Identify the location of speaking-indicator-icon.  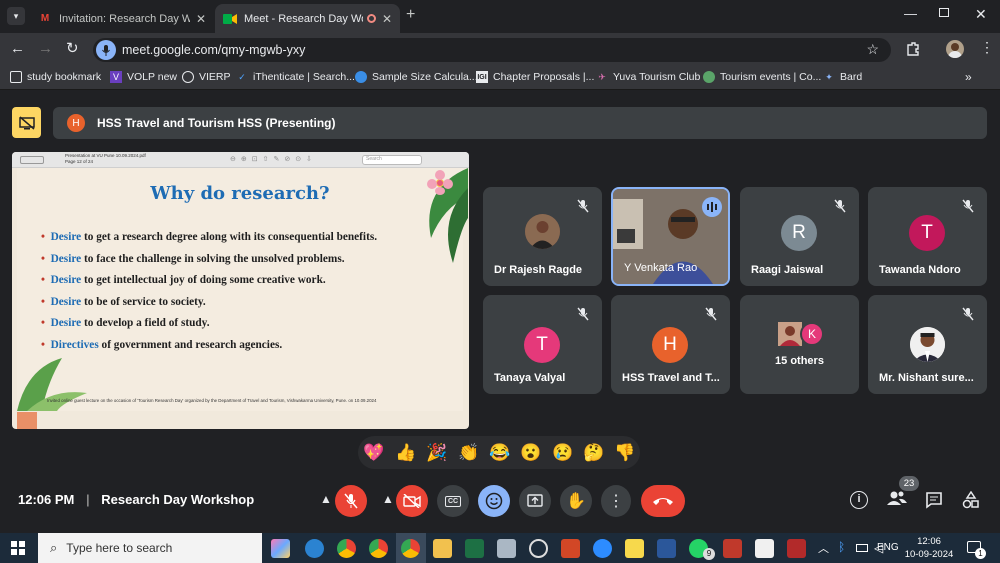
(712, 207).